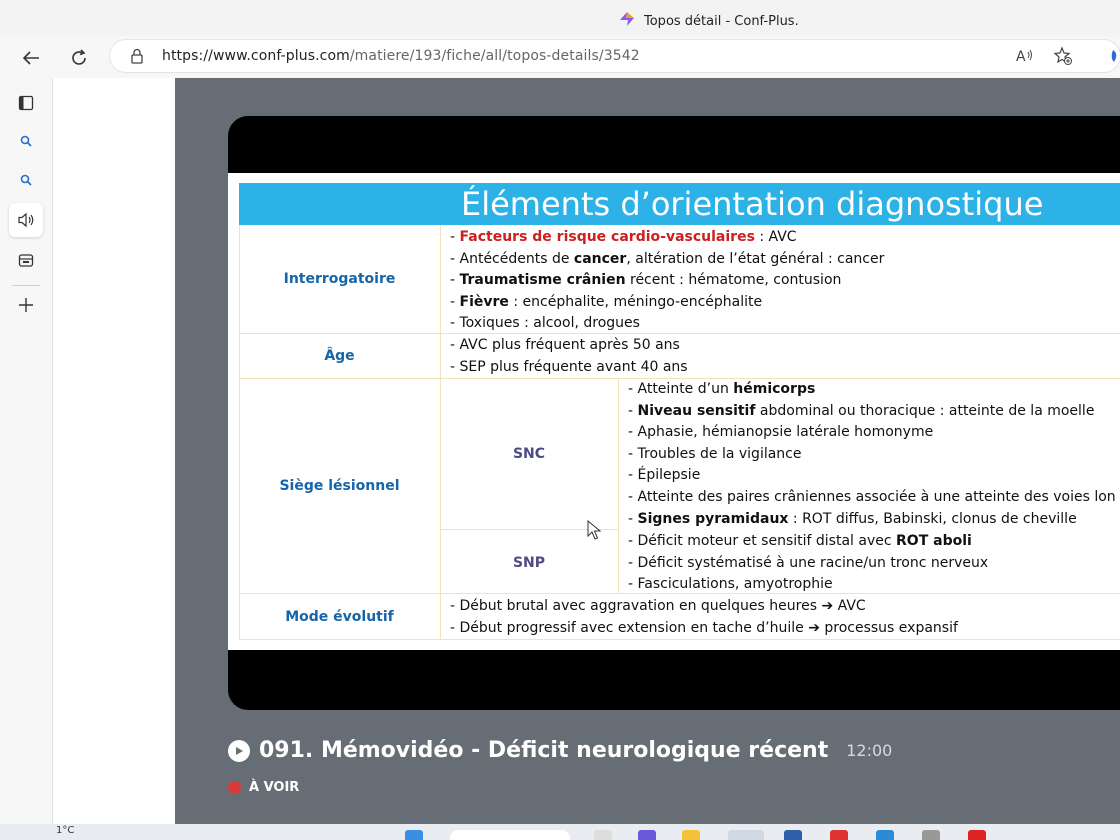 The image size is (1120, 840). I want to click on play-button, so click(239, 750).